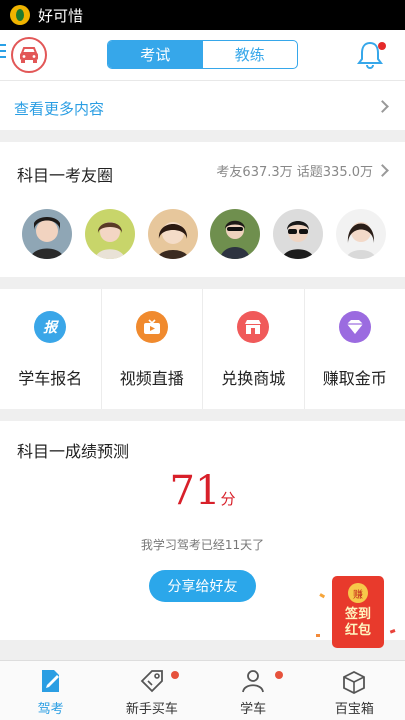 This screenshot has height=720, width=405. Describe the element at coordinates (50, 327) in the screenshot. I see `apply-icon: 报` at that location.